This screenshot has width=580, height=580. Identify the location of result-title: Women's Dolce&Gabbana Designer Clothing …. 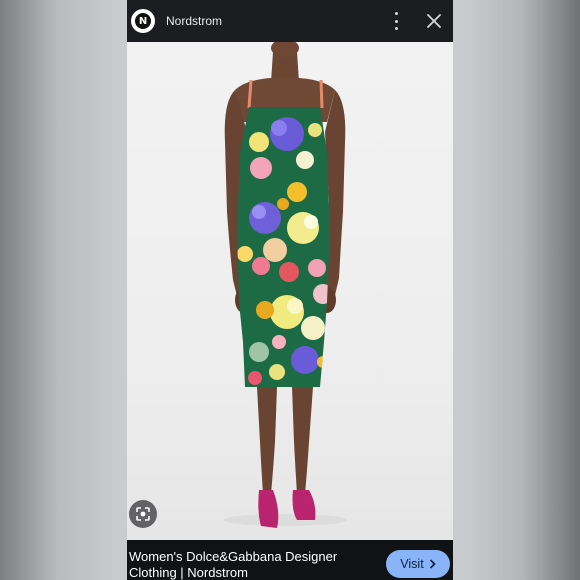
(251, 564).